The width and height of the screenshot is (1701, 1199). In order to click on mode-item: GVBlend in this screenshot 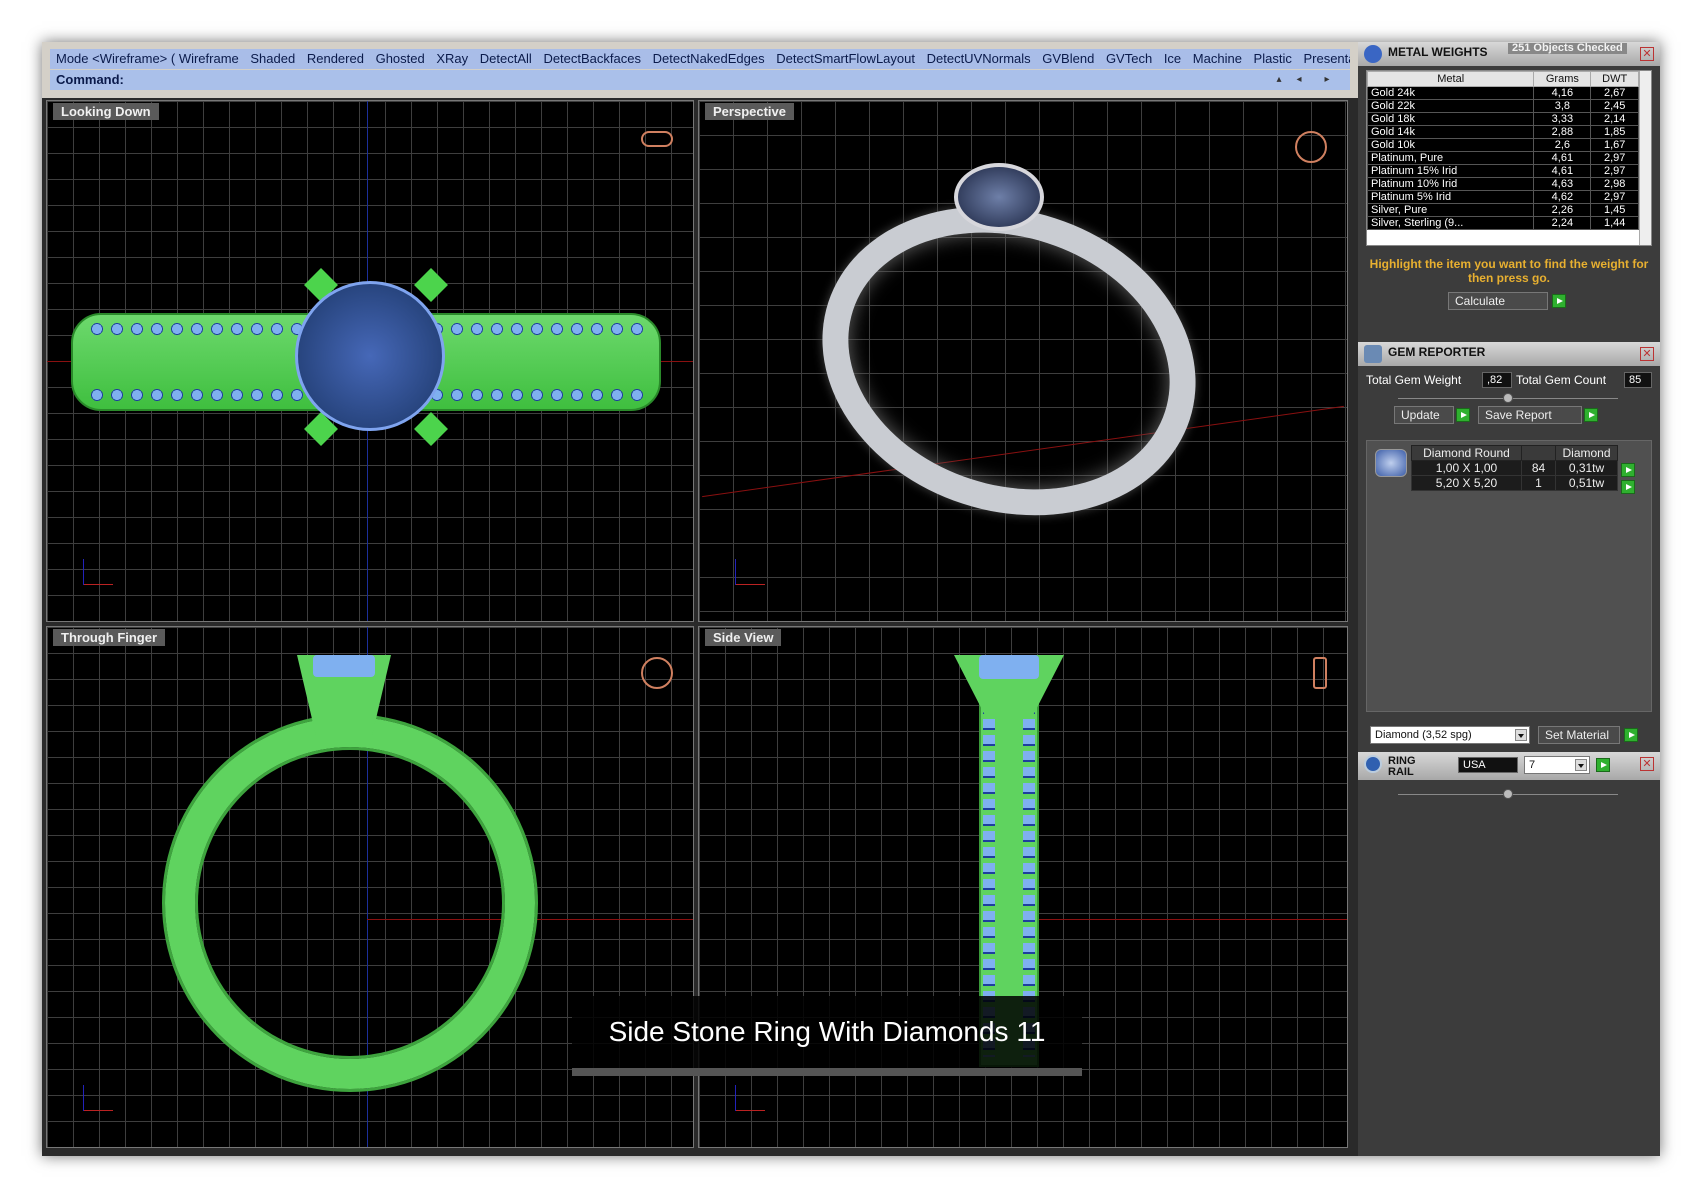, I will do `click(1068, 58)`.